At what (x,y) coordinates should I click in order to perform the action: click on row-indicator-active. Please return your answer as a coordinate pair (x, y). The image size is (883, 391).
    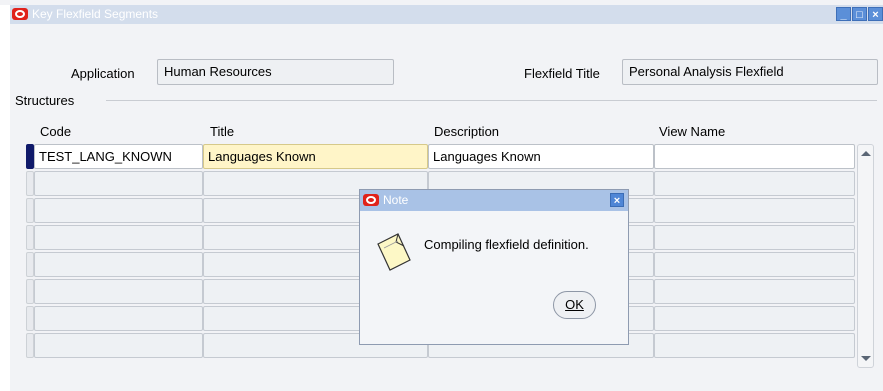
    Looking at the image, I should click on (30, 156).